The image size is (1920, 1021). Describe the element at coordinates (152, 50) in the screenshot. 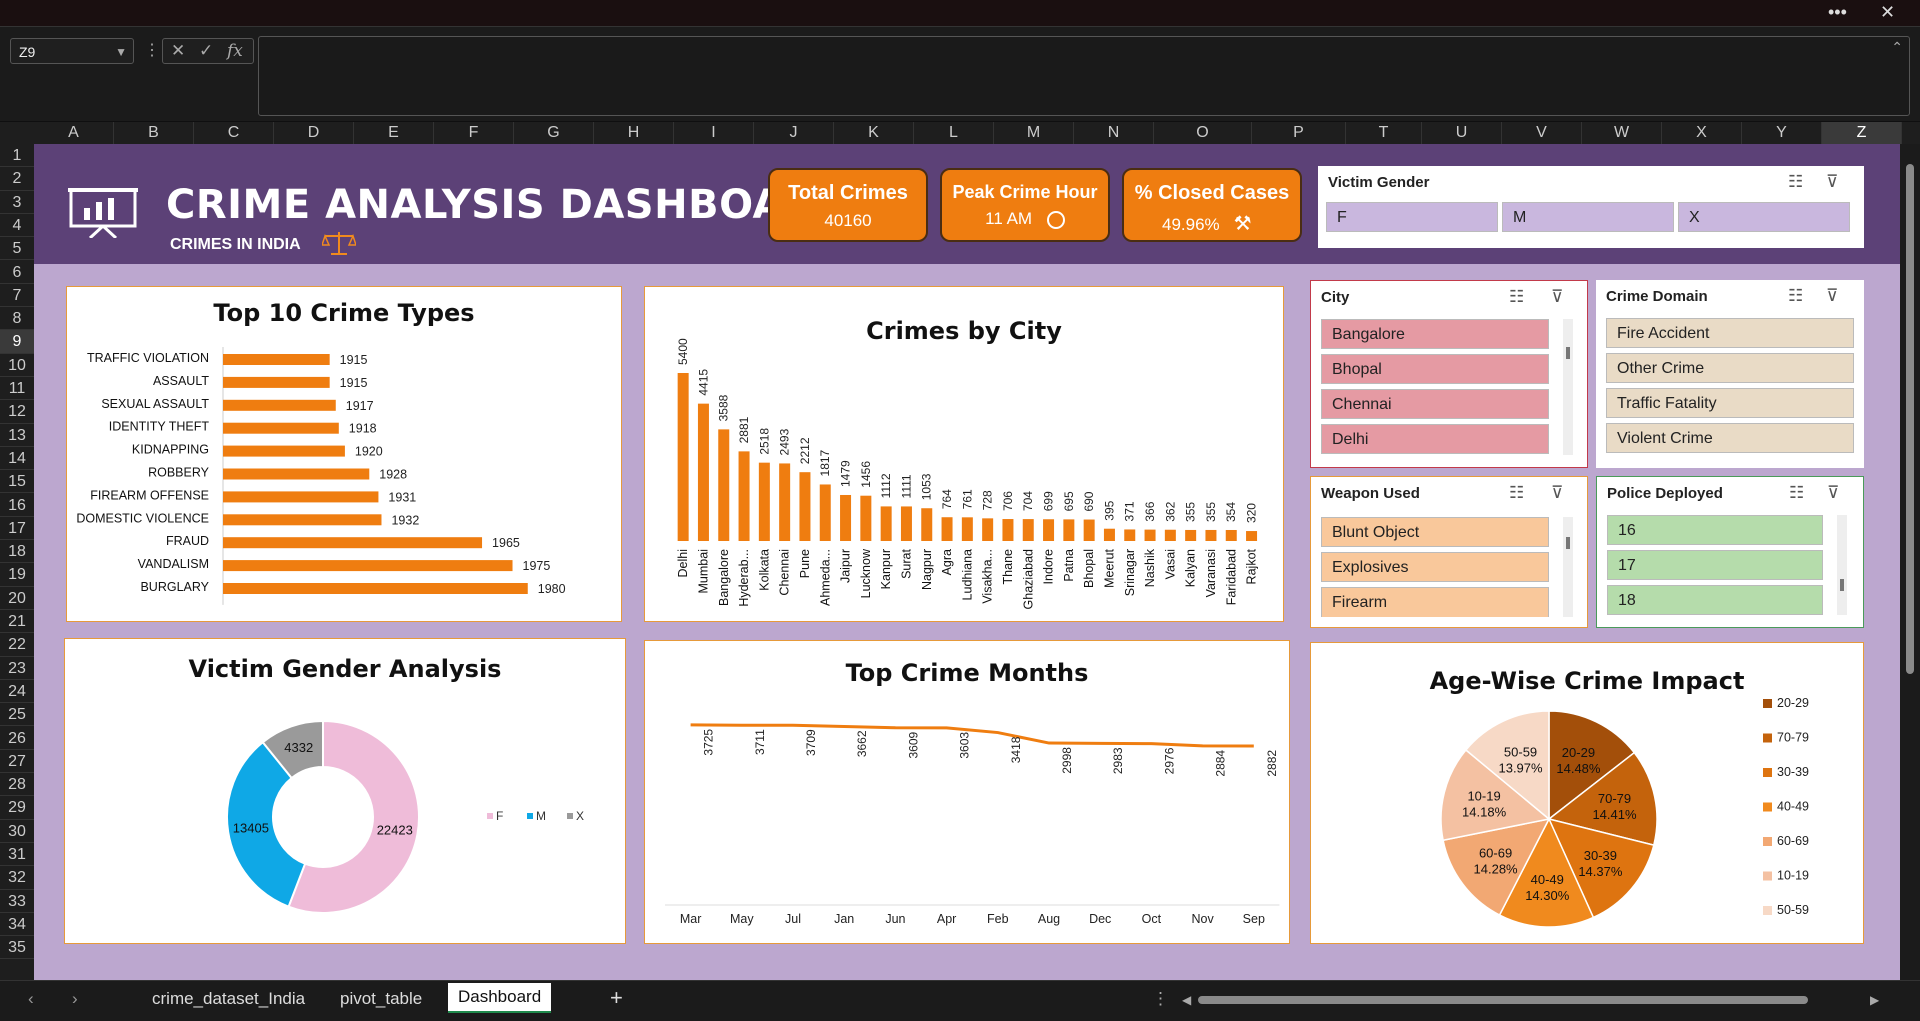

I see `formula-options-icon: ⋮` at that location.